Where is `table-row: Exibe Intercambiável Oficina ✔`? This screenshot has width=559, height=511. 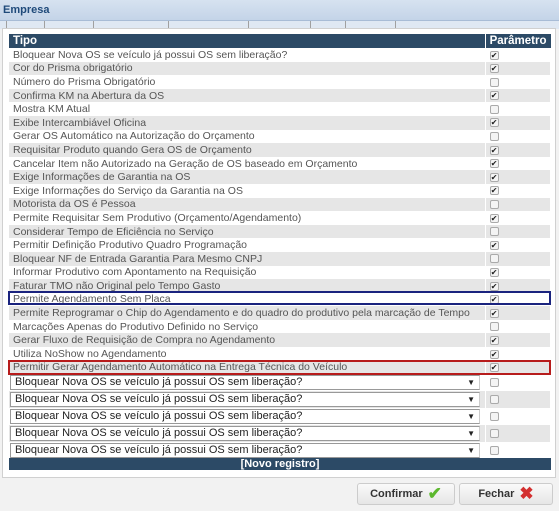
table-row: Exibe Intercambiável Oficina ✔ is located at coordinates (280, 122).